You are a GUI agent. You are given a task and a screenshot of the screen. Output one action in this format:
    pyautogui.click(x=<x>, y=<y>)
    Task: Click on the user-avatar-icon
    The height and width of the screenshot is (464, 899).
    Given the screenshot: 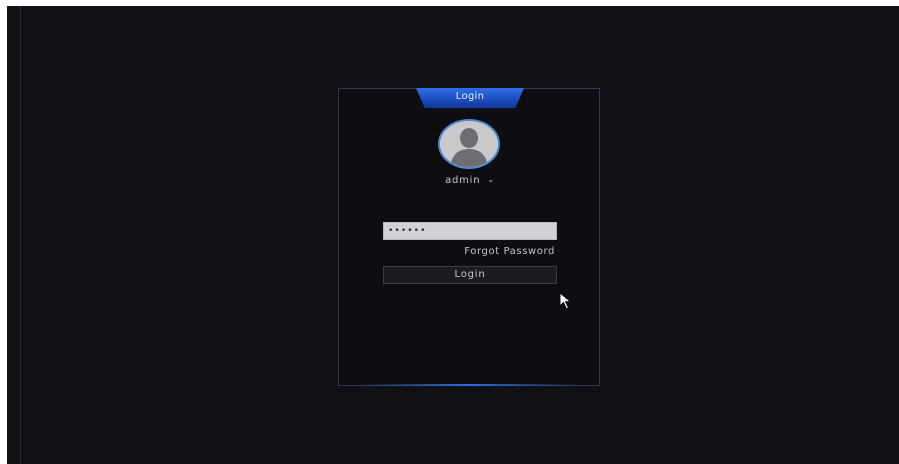 What is the action you would take?
    pyautogui.click(x=469, y=144)
    